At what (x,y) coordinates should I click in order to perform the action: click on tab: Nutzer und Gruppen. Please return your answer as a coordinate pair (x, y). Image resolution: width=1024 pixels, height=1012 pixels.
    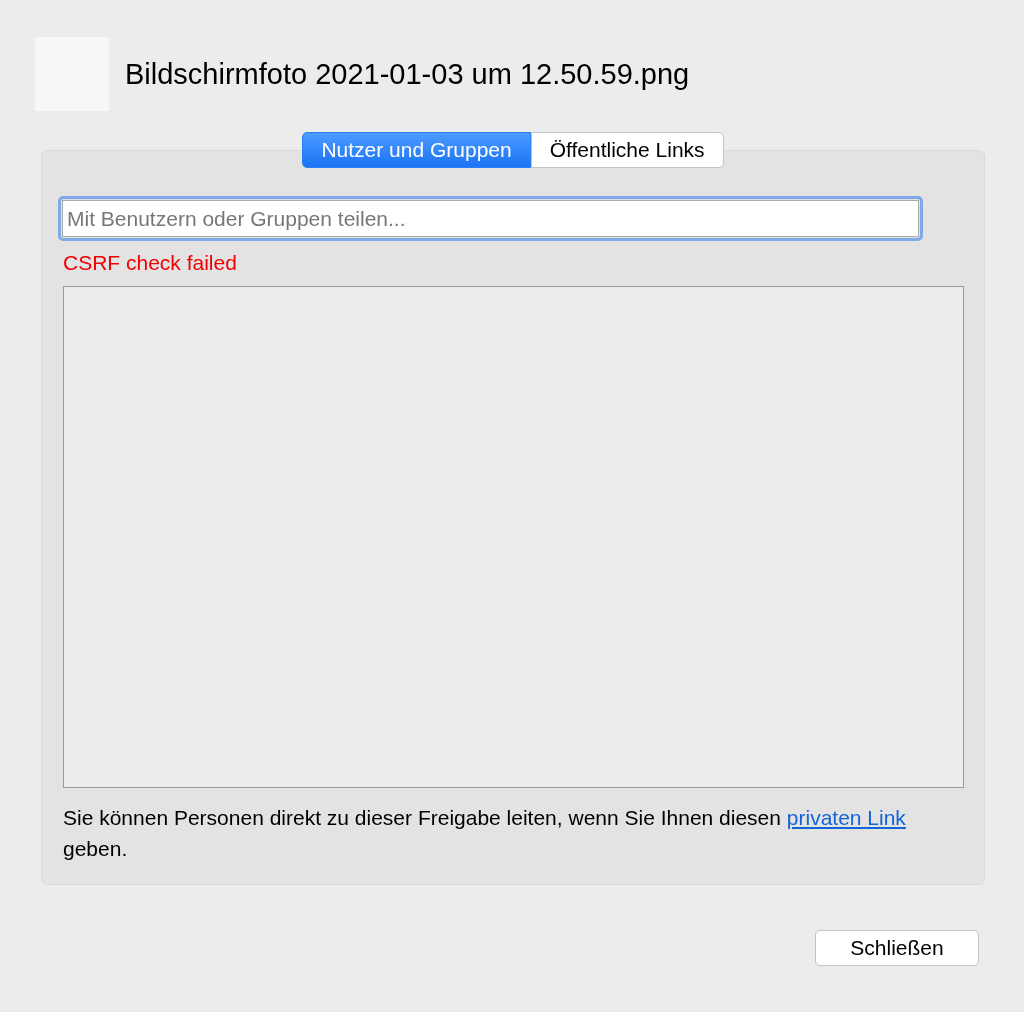
    Looking at the image, I should click on (416, 150).